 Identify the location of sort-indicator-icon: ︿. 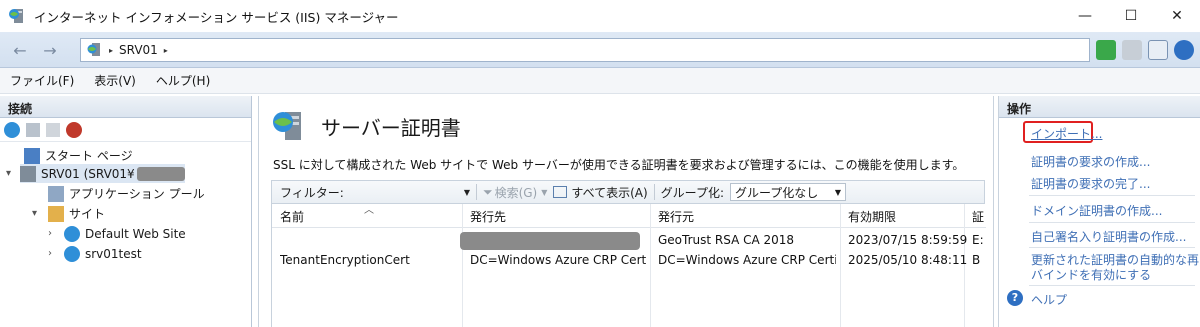
(369, 210).